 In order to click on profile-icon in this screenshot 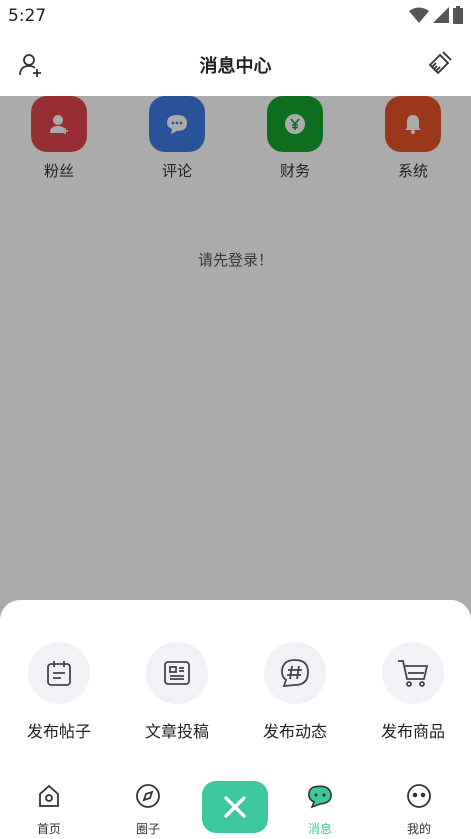, I will do `click(419, 796)`.